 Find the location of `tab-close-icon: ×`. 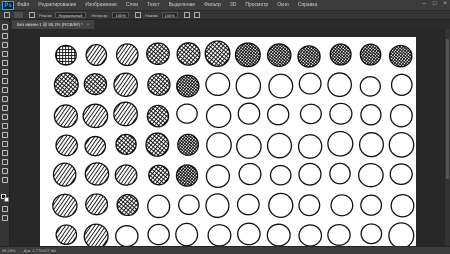

tab-close-icon: × is located at coordinates (88, 24).